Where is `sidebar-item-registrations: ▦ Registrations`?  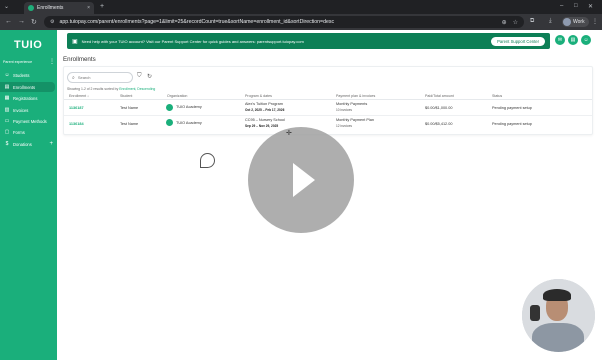
sidebar-item-registrations: ▦ Registrations is located at coordinates (28, 98).